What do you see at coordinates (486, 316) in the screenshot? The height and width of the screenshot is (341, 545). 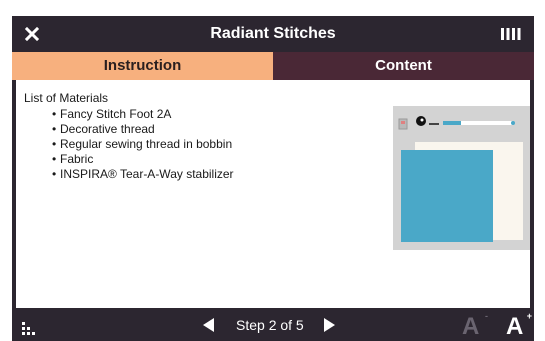 I see `font-smaller-mark: -` at bounding box center [486, 316].